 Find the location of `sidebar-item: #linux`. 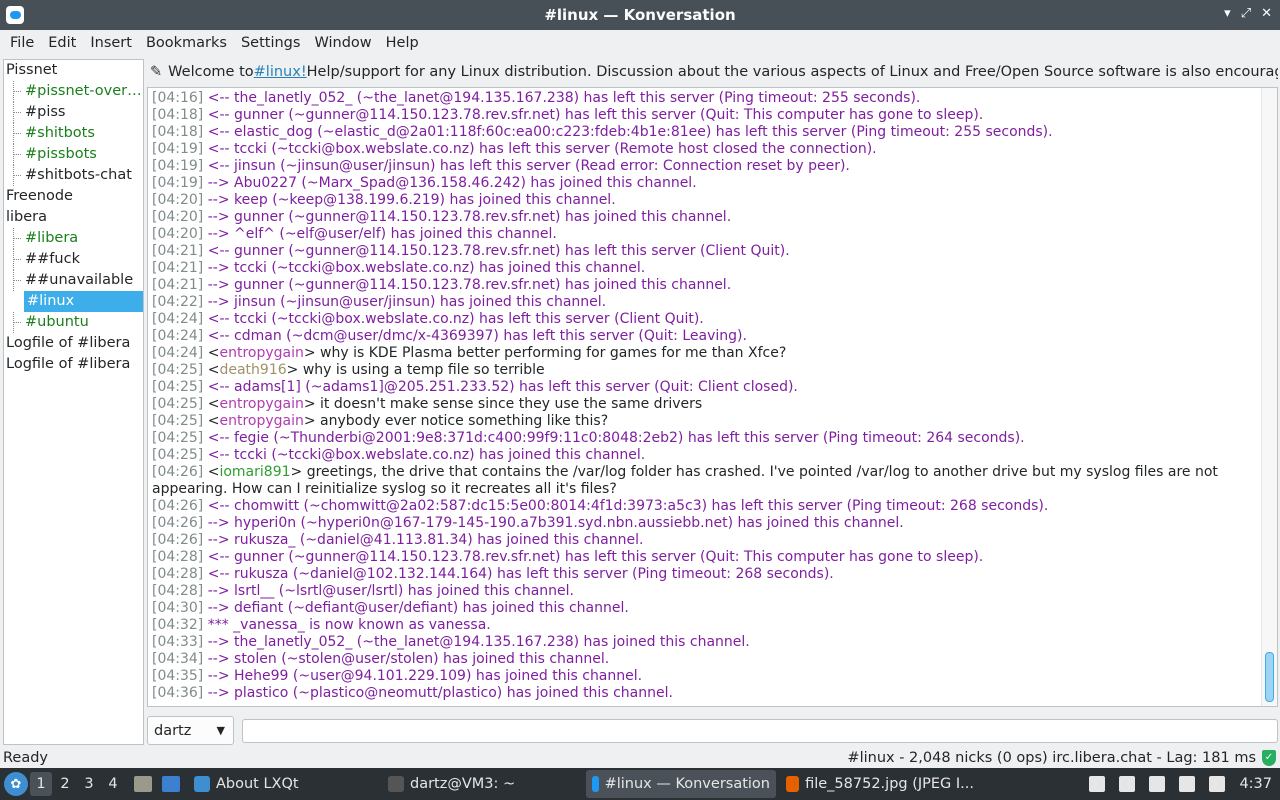

sidebar-item: #linux is located at coordinates (83, 301).